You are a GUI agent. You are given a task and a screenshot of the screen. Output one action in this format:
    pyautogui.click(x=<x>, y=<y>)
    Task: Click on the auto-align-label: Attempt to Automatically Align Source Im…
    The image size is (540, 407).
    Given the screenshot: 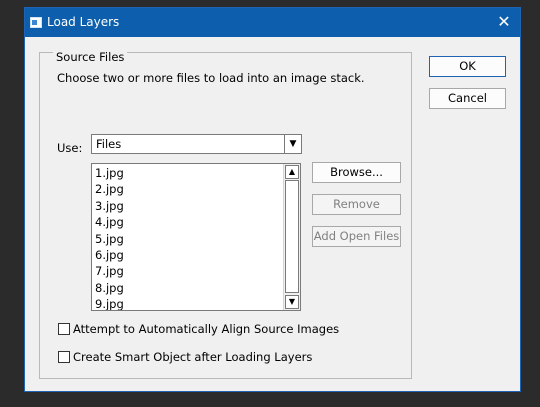 What is the action you would take?
    pyautogui.click(x=206, y=329)
    